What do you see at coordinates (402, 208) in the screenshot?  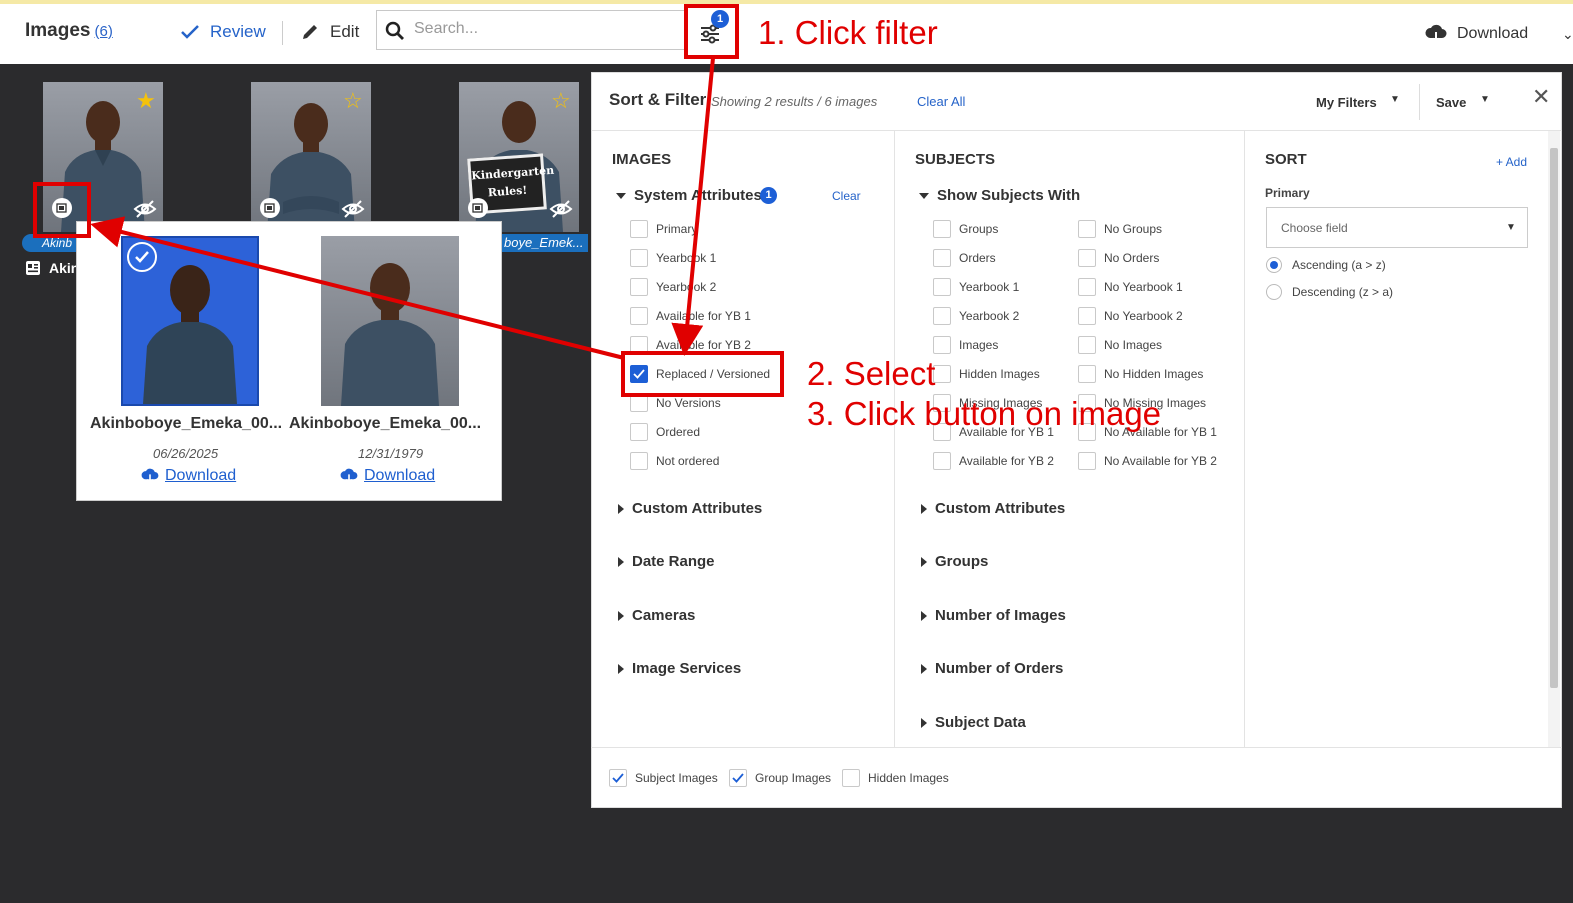 I see `annotation-arrows` at bounding box center [402, 208].